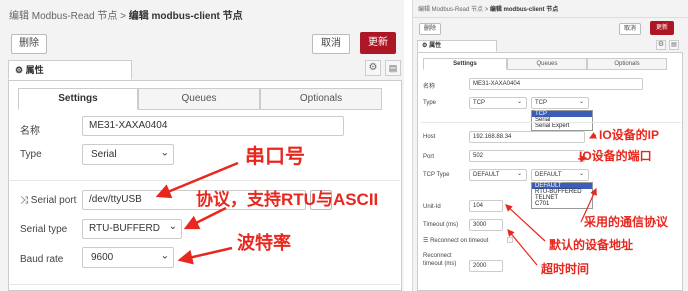 The image size is (688, 291). Describe the element at coordinates (432, 207) in the screenshot. I see `unit-id-label: Unit-Id` at that location.